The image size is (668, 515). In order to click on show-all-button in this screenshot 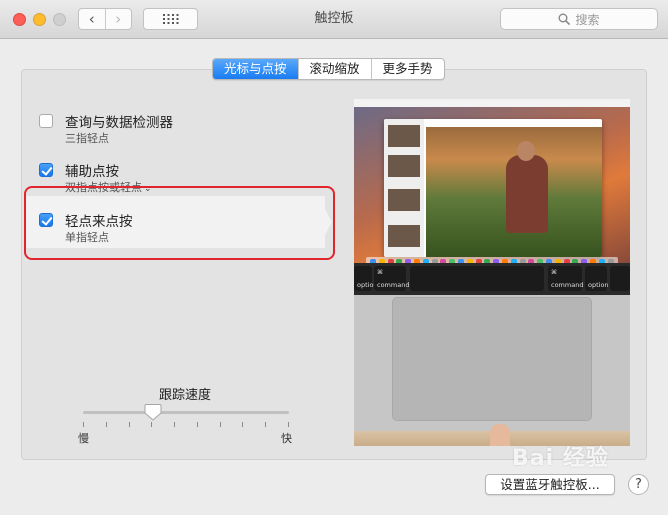, I will do `click(170, 19)`.